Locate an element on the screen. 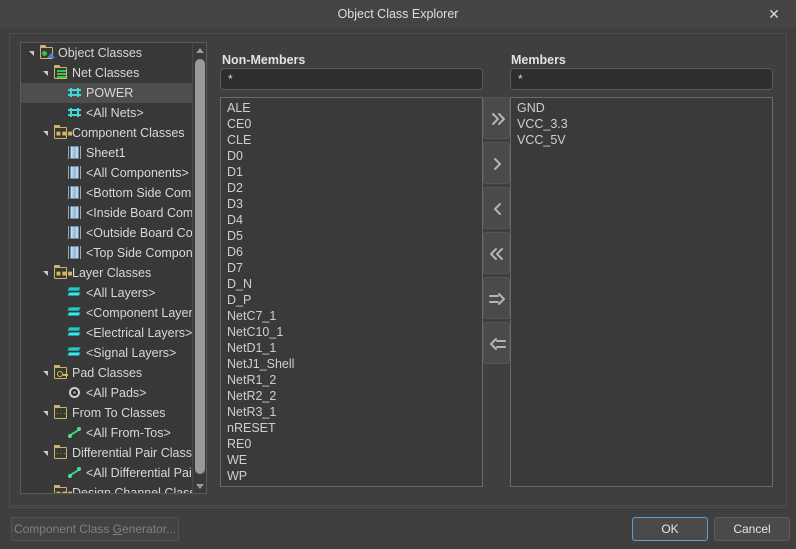 The image size is (796, 549). remove-selected-button is located at coordinates (496, 208).